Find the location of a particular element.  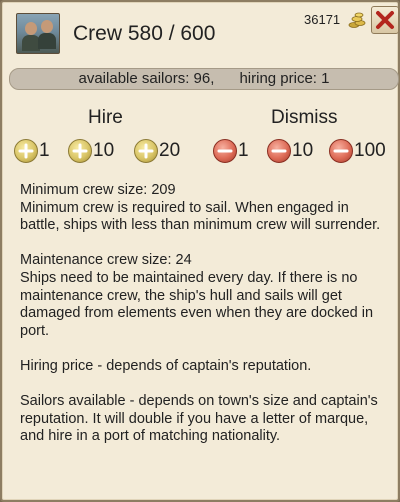

hire-1-button: 1 is located at coordinates (32, 151).